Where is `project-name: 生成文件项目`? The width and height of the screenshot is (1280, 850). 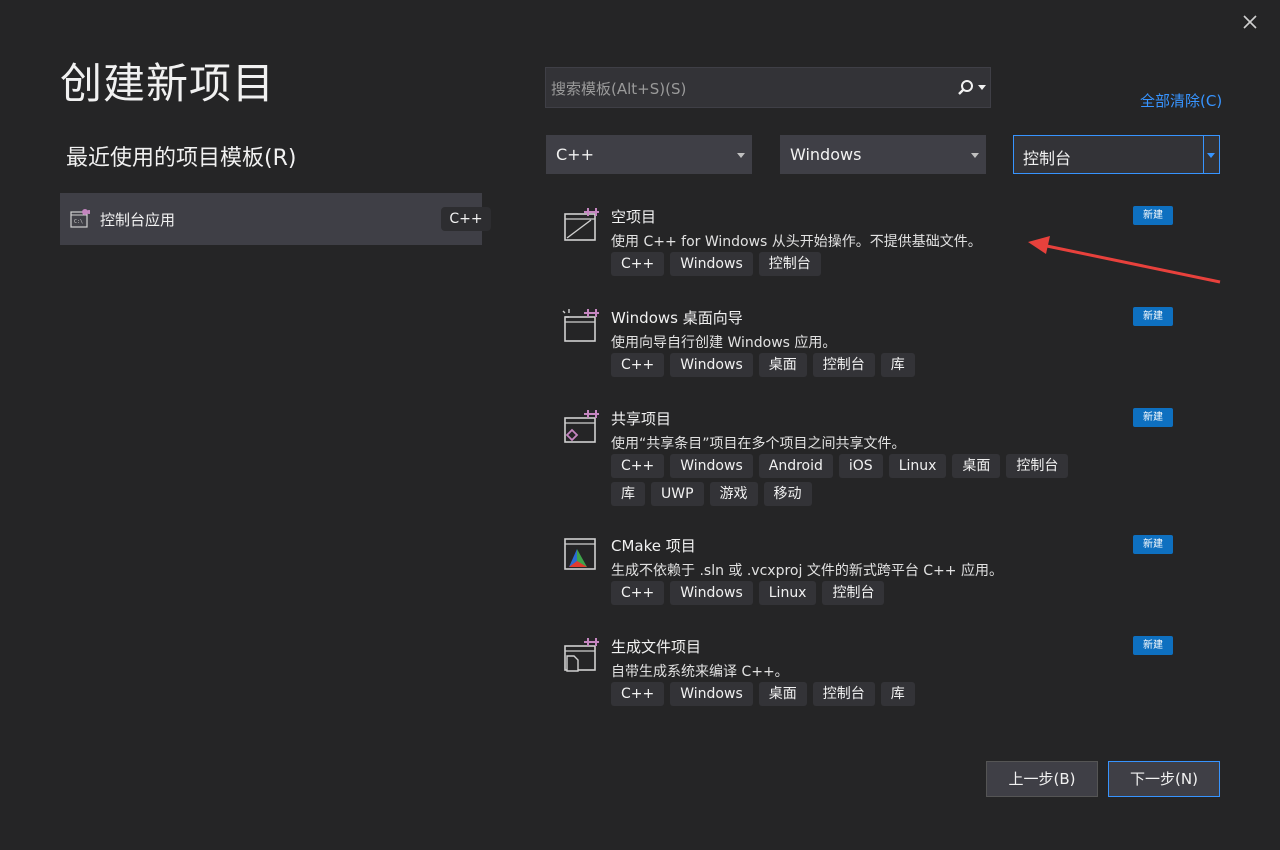 project-name: 生成文件项目 is located at coordinates (656, 647).